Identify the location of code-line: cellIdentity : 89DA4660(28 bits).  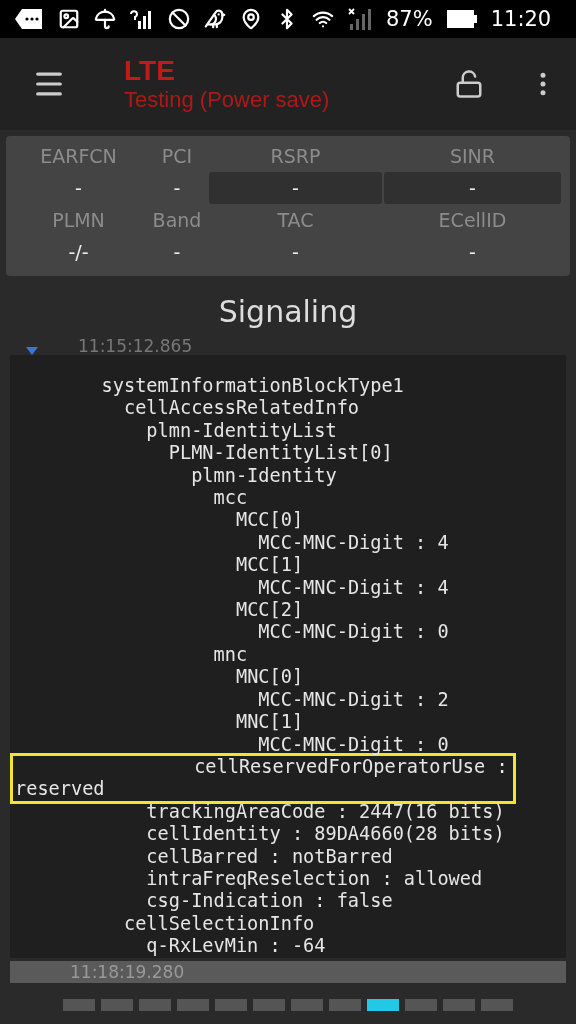
(325, 834).